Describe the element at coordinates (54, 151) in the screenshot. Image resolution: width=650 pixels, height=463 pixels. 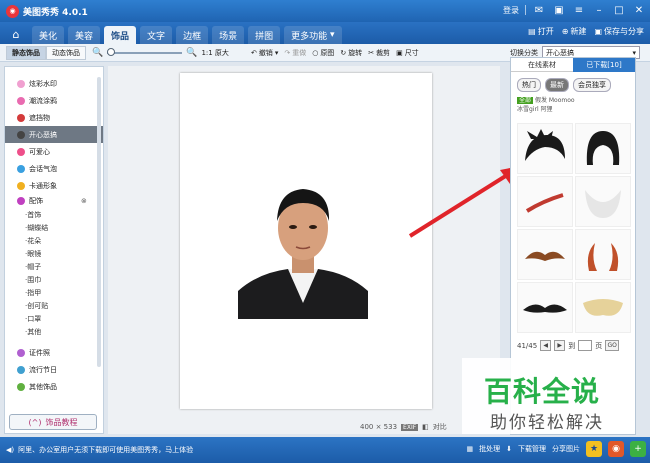
I see `sidebar-item-heart: 可爱心` at that location.